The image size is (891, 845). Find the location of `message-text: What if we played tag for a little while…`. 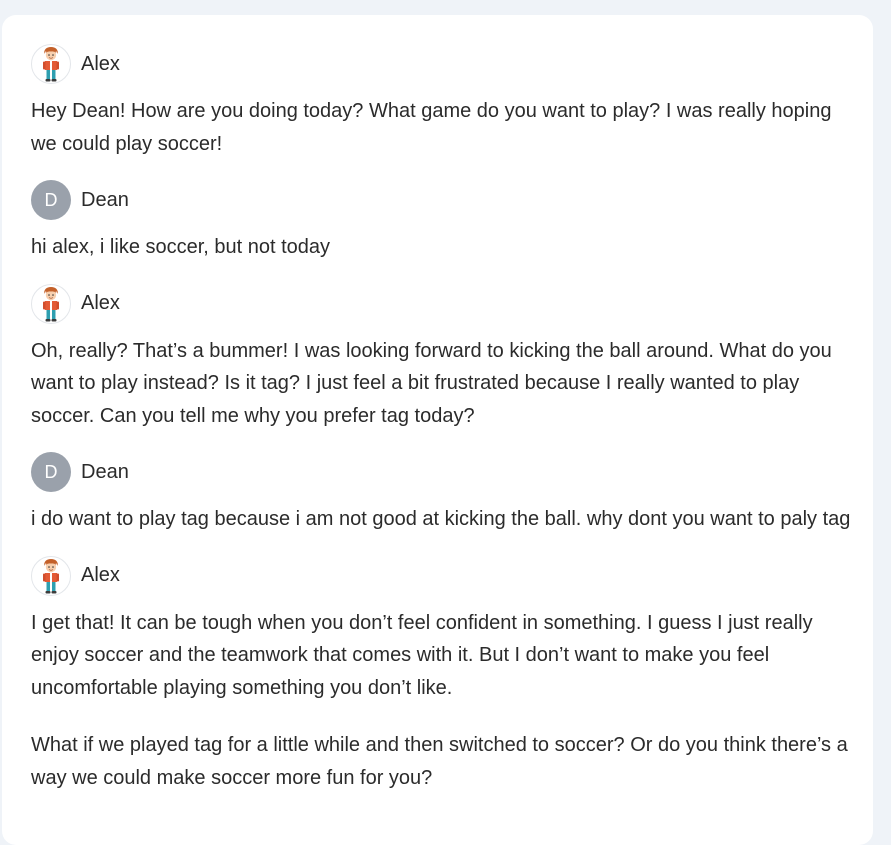

message-text: What if we played tag for a little while… is located at coordinates (439, 761).